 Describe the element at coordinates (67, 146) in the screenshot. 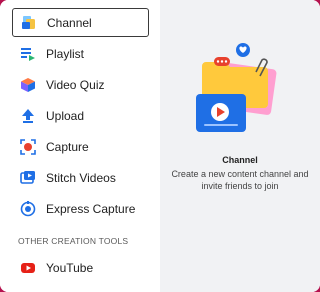

I see `menu-item-label: Capture` at that location.